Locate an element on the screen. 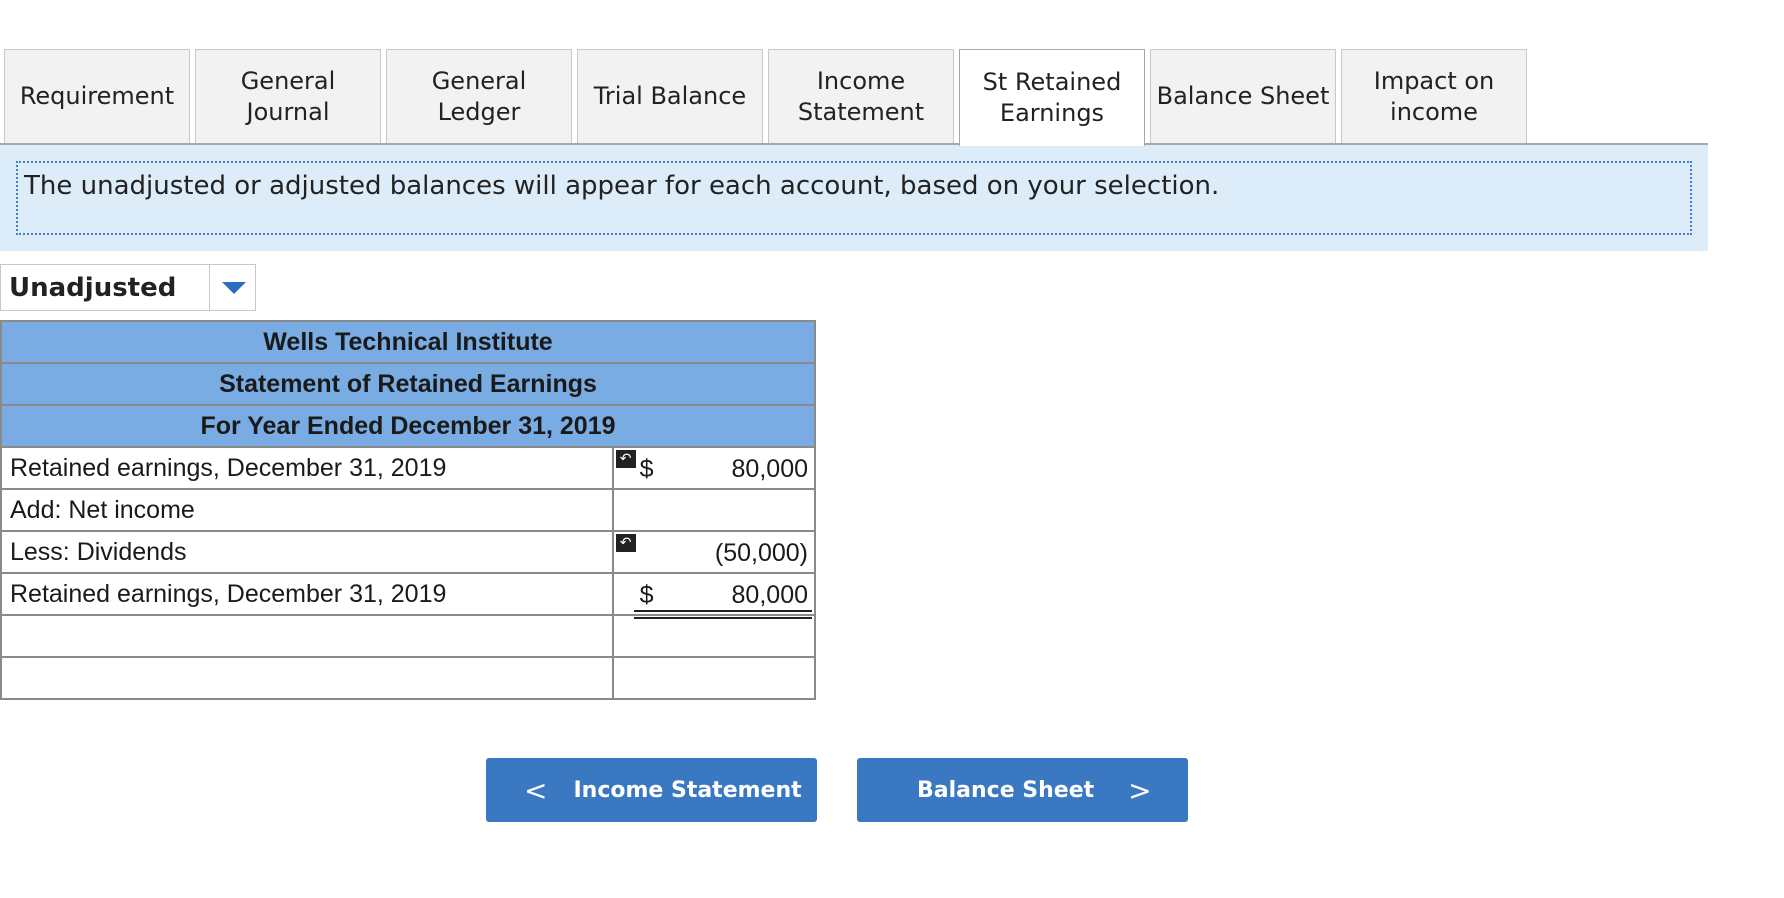 The image size is (1784, 898). tab-st-retained-earnings: St Retained Earnings is located at coordinates (1052, 97).